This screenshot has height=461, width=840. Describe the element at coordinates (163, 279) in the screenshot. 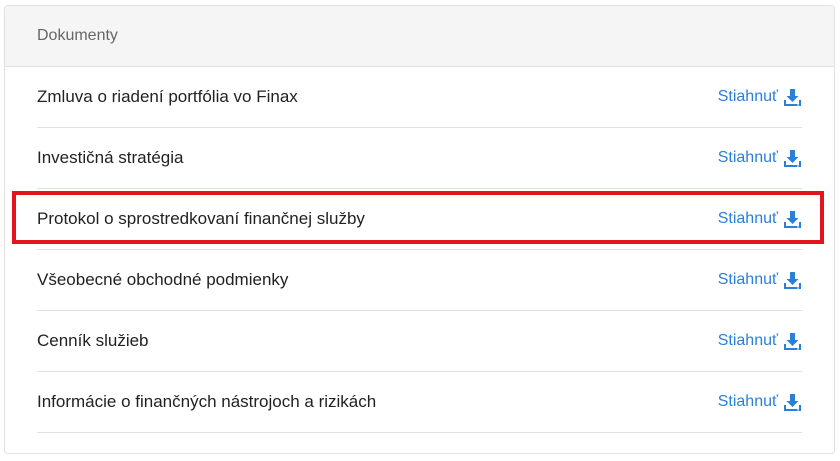

I see `document-name: Všeobecné obchodné podmienky` at that location.